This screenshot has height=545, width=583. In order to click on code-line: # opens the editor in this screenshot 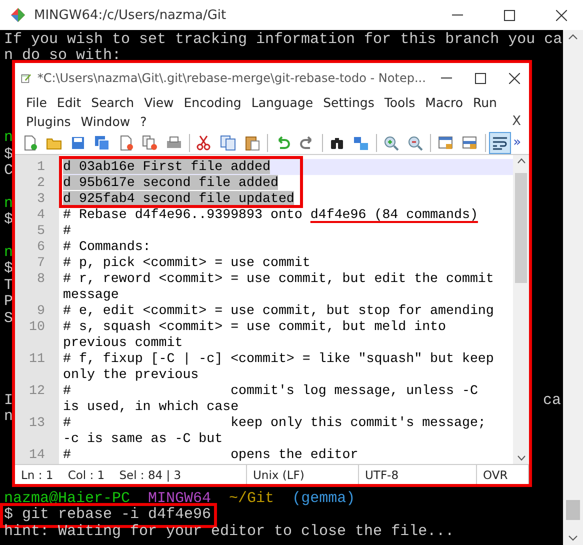, I will do `click(211, 455)`.